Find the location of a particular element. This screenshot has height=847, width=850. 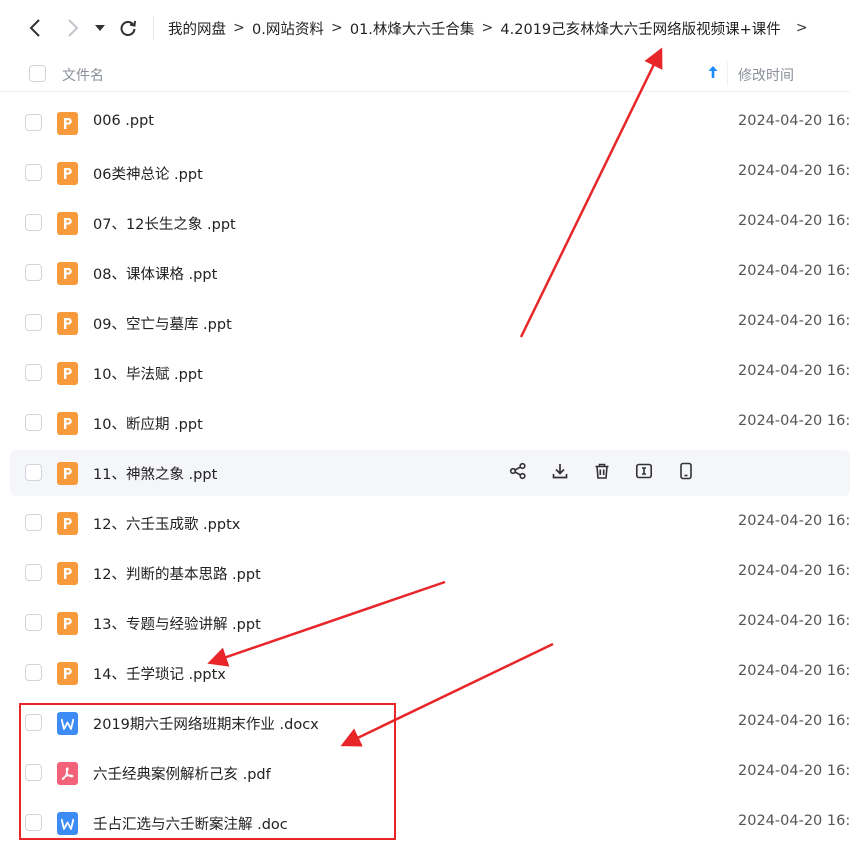

file-row: 006 .ppt 2024-04-20 16: is located at coordinates (430, 123).